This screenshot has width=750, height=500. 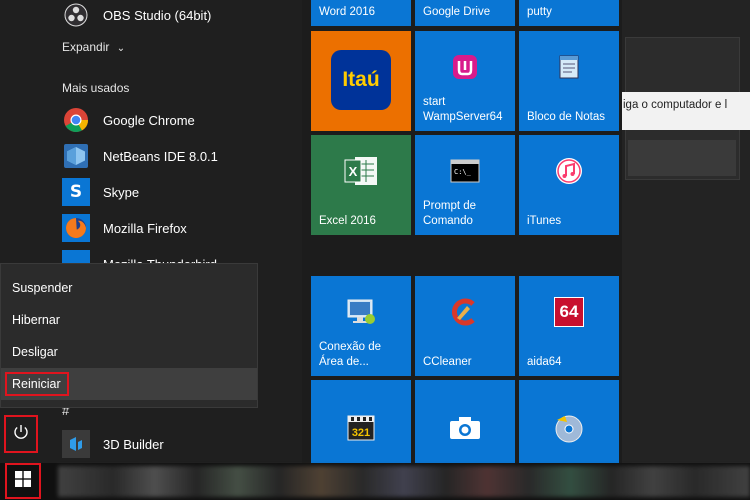 I want to click on tile-media-player: 321, so click(x=361, y=421).